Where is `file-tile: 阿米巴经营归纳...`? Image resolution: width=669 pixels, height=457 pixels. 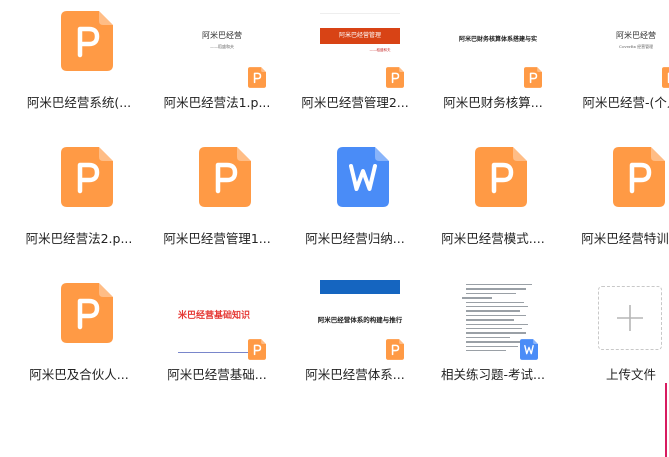
file-tile: 阿米巴经营归纳... is located at coordinates (355, 201).